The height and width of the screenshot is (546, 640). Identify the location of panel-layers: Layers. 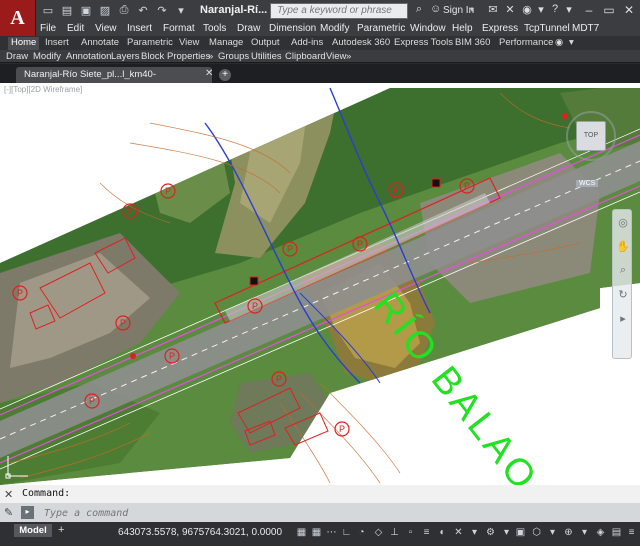
(125, 56).